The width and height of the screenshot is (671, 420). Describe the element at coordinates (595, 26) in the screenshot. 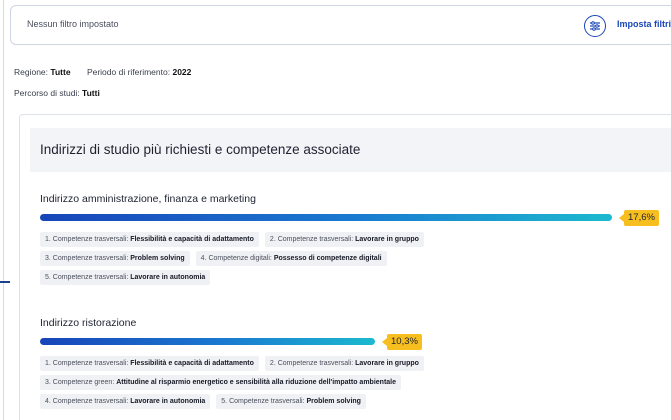

I see `sliders-icon` at that location.